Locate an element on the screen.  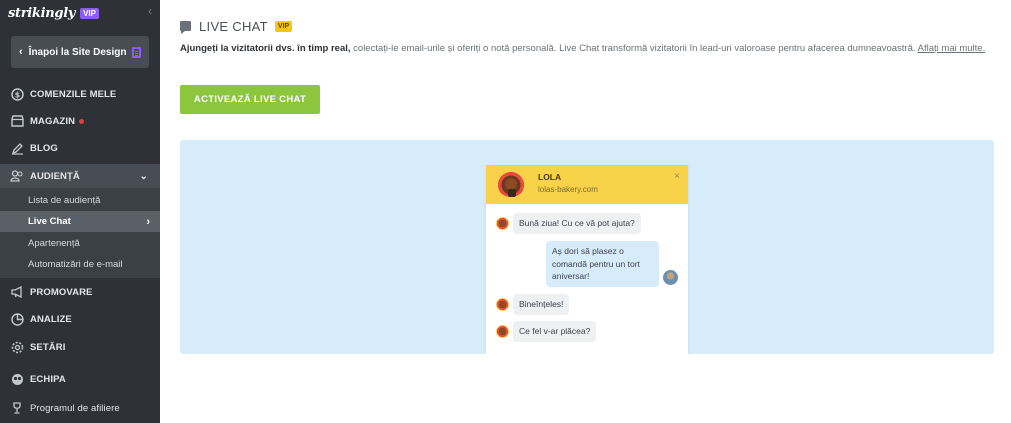
back-to-site-design-button: ‹ Înapoi la Site Design is located at coordinates (80, 52).